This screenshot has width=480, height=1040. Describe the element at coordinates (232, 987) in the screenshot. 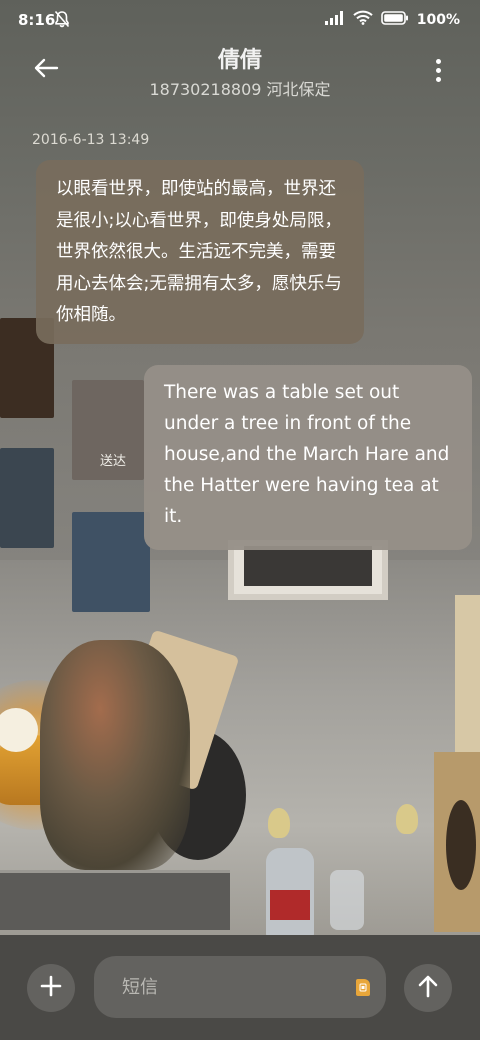

I see `message-input` at that location.